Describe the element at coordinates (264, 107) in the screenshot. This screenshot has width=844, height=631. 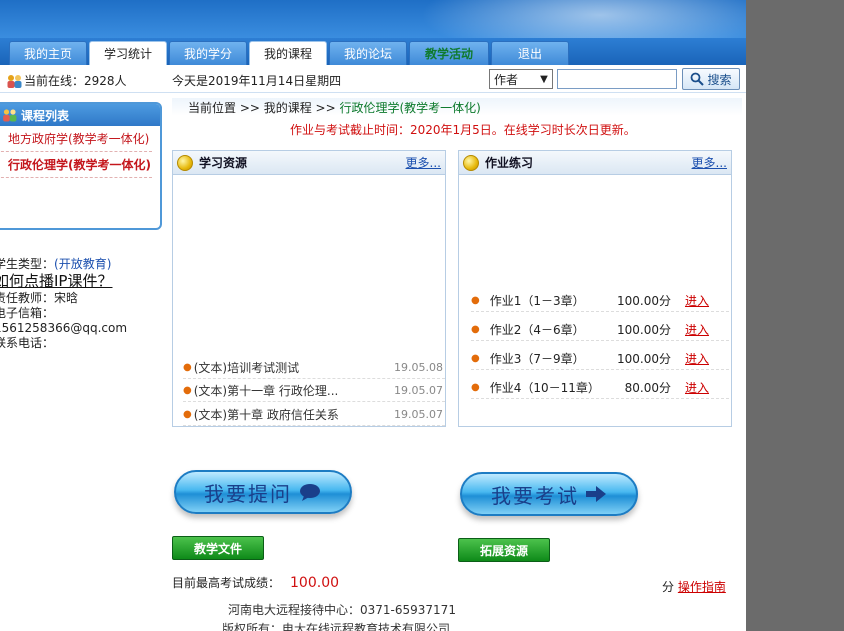
I see `breadcrumb-prefix: 当前位置 >> 我的课程 >>` at that location.